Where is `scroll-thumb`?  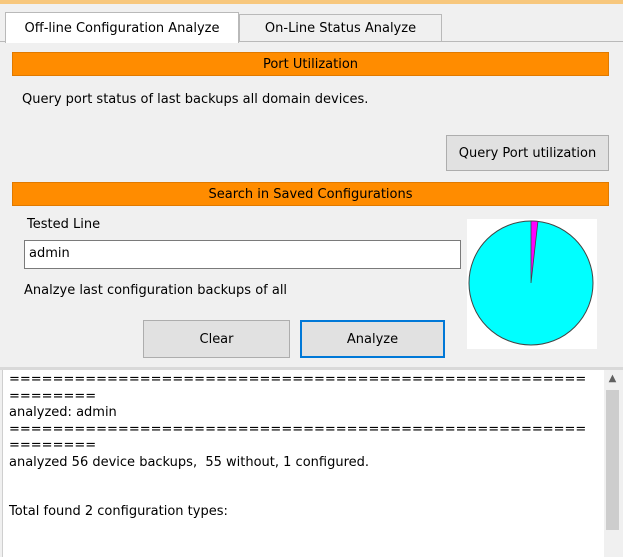 scroll-thumb is located at coordinates (612, 460).